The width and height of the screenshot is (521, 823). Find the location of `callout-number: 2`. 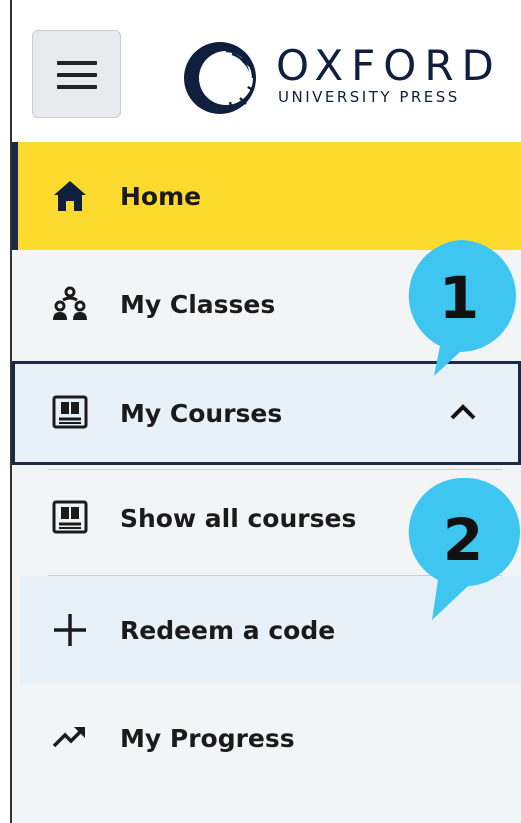

callout-number: 2 is located at coordinates (463, 540).